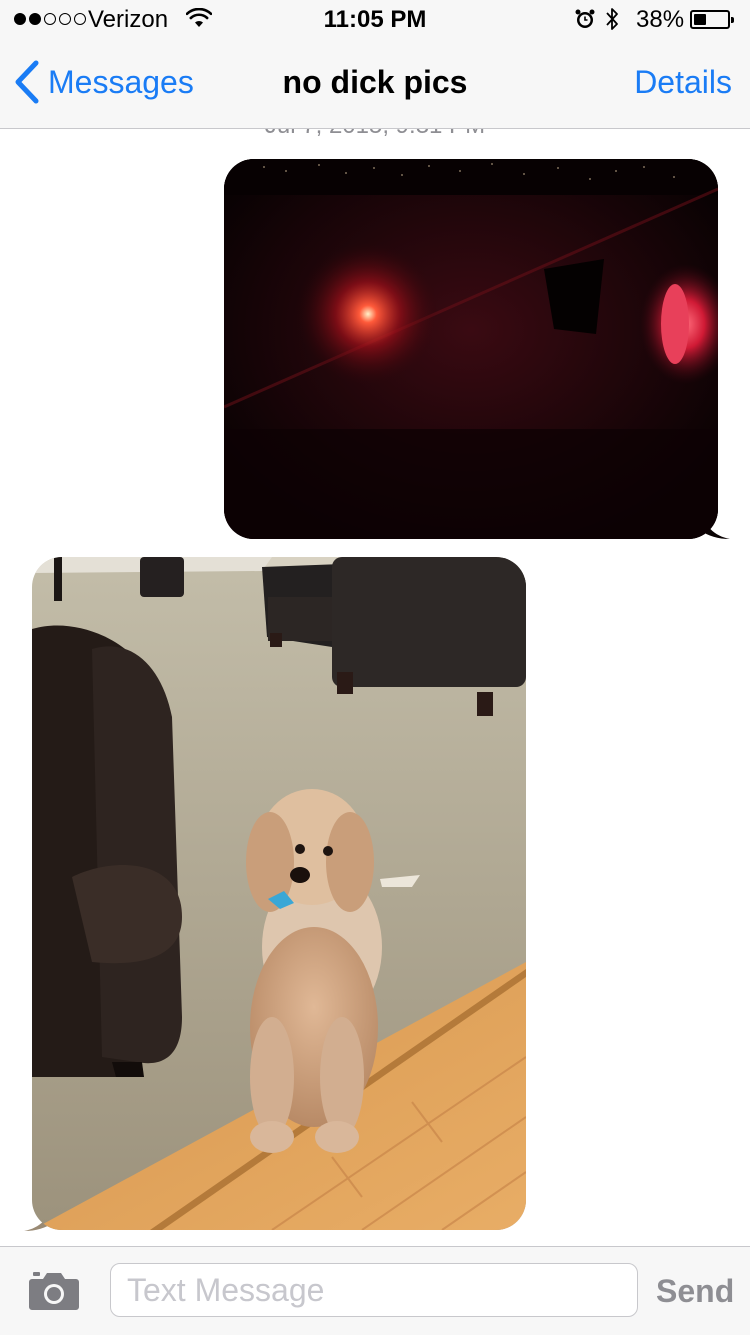  What do you see at coordinates (612, 19) in the screenshot?
I see `bluetooth-icon` at bounding box center [612, 19].